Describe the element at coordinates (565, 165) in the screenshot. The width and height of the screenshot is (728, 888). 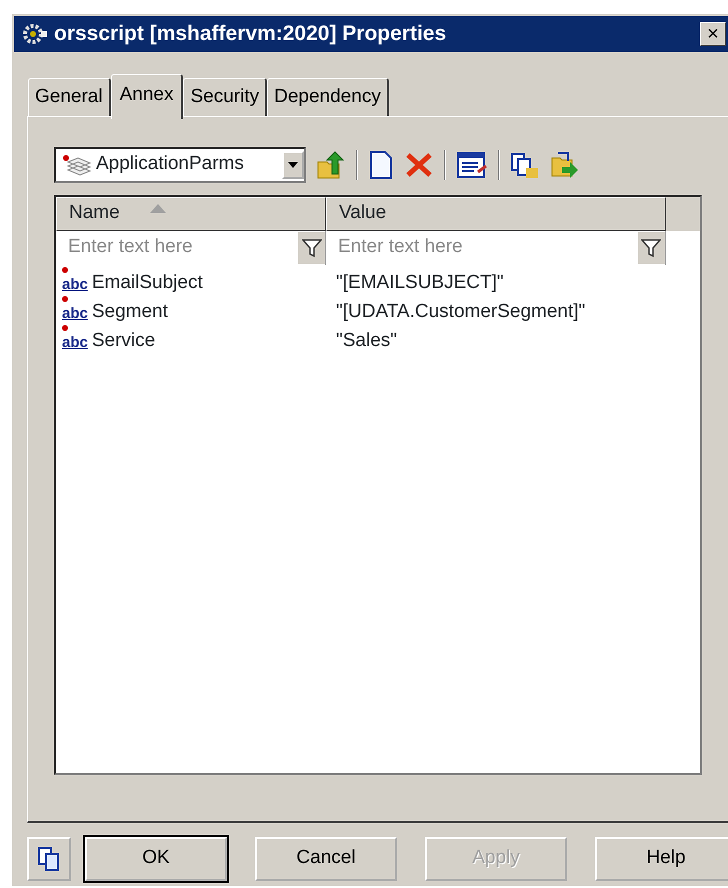
I see `folder-export-icon` at that location.